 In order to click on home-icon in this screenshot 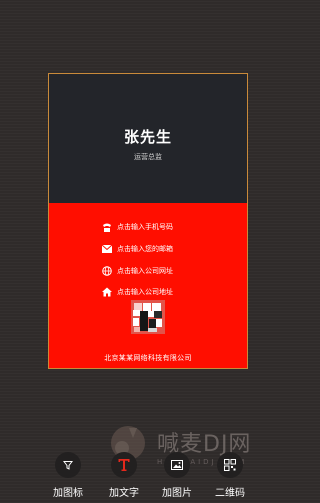, I will do `click(107, 292)`.